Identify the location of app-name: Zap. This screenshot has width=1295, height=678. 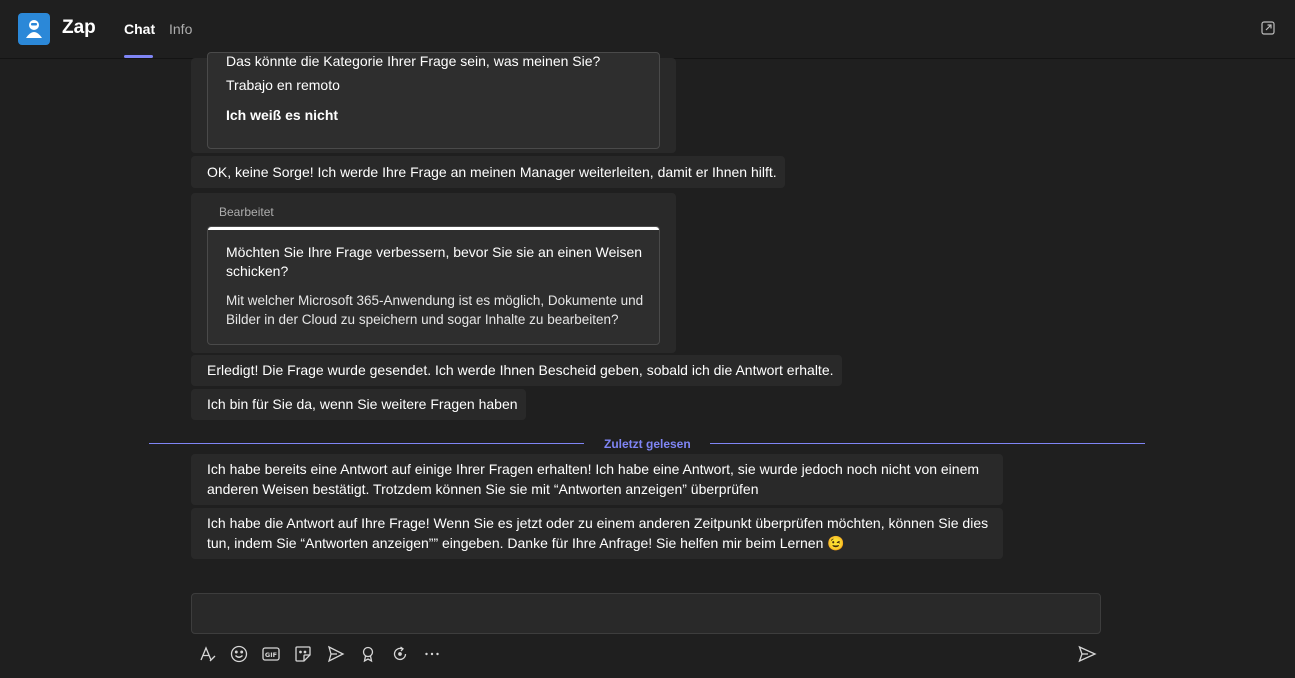
(79, 27).